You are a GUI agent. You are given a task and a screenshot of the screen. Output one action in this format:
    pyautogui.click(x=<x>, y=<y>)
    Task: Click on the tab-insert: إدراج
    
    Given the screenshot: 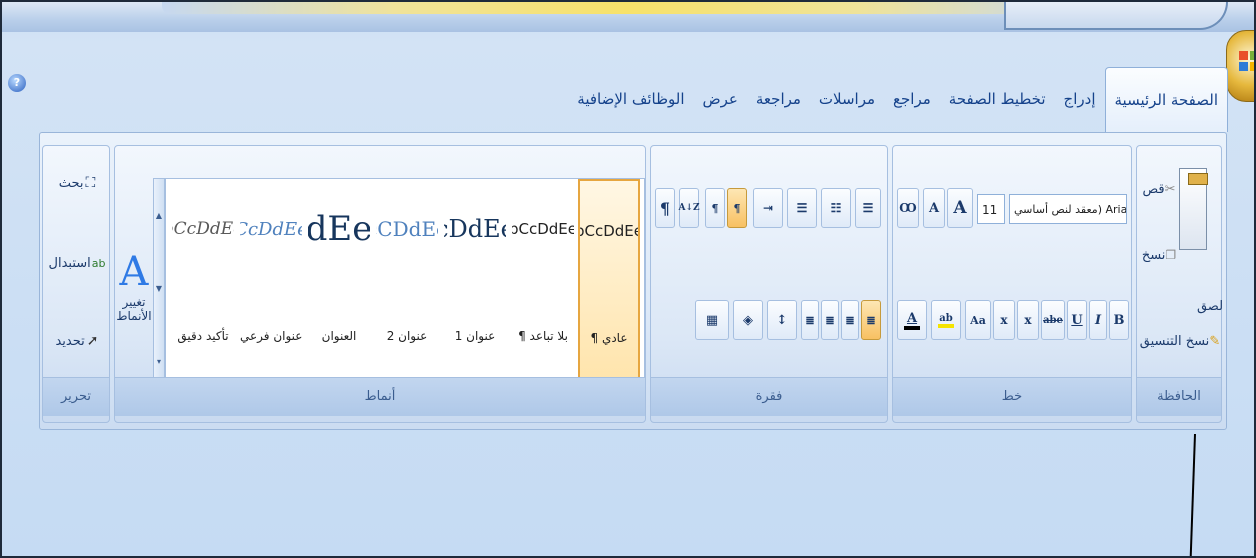 What is the action you would take?
    pyautogui.click(x=1080, y=99)
    